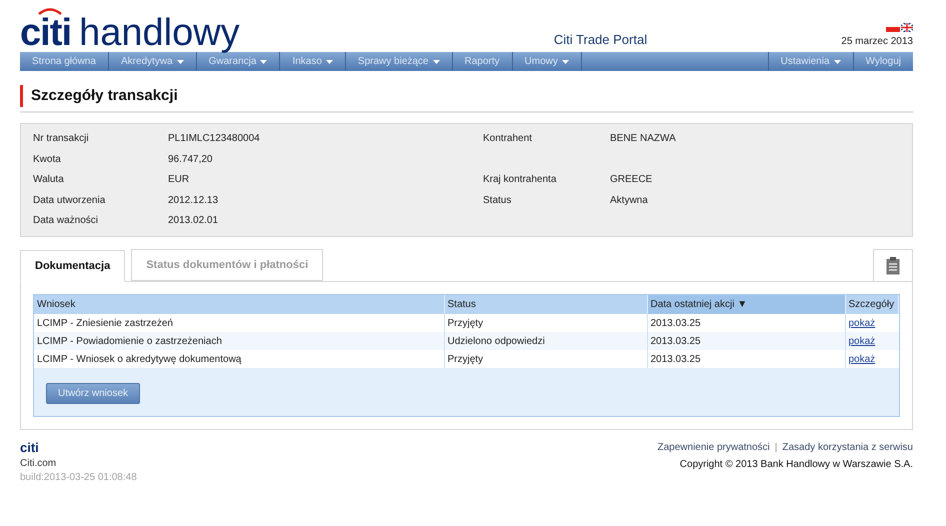 This screenshot has height=526, width=946. What do you see at coordinates (877, 42) in the screenshot?
I see `current-date: 25 marzec 2013` at bounding box center [877, 42].